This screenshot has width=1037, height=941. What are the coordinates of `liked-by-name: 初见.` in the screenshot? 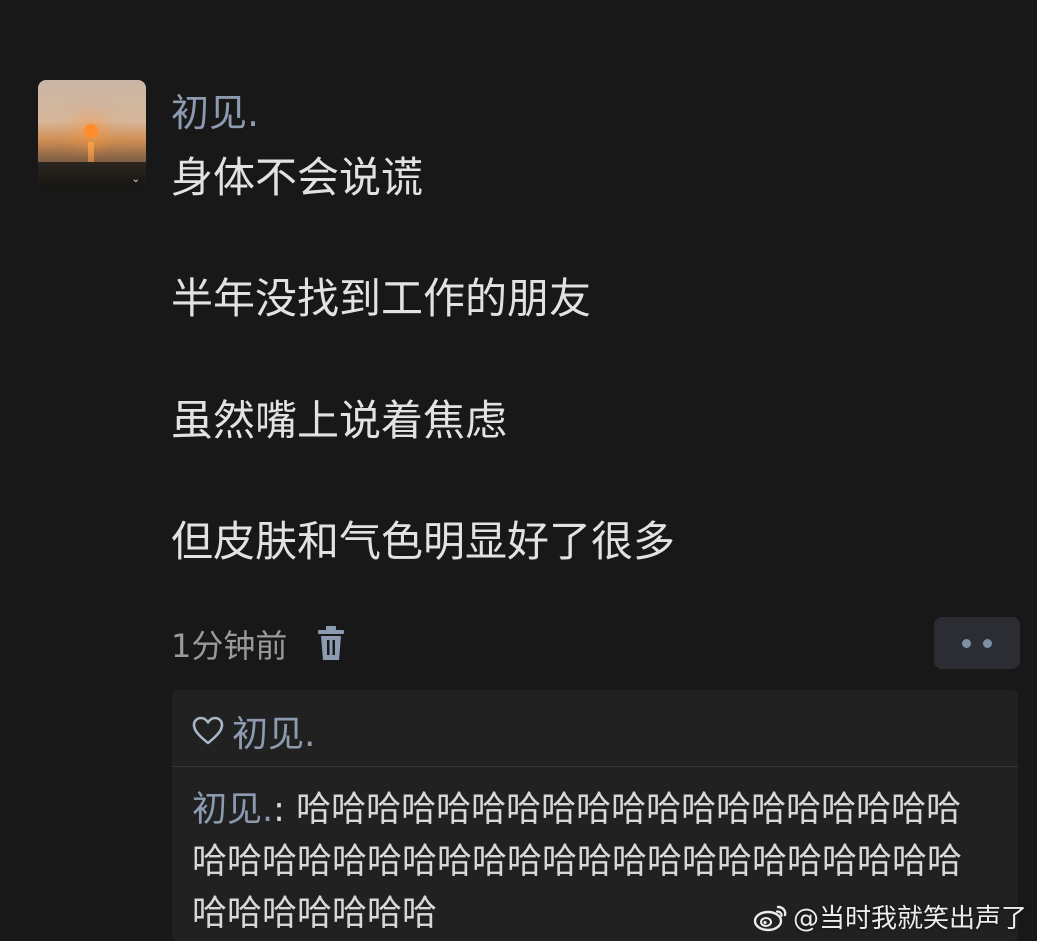 It's located at (273, 731).